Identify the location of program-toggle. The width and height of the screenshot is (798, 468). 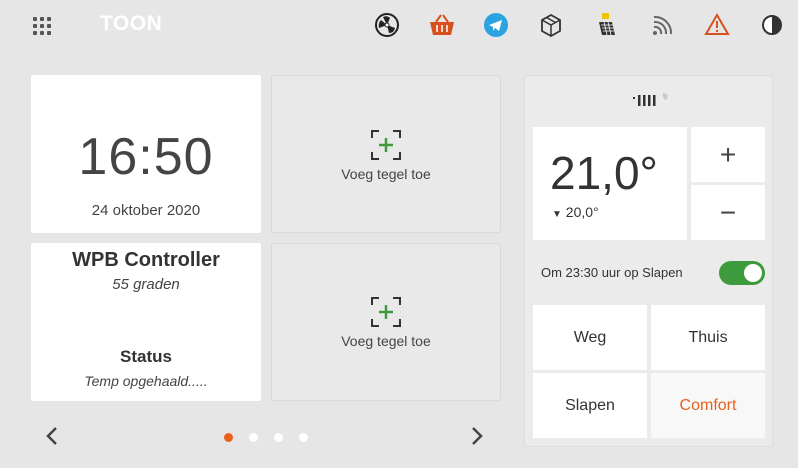
(742, 273).